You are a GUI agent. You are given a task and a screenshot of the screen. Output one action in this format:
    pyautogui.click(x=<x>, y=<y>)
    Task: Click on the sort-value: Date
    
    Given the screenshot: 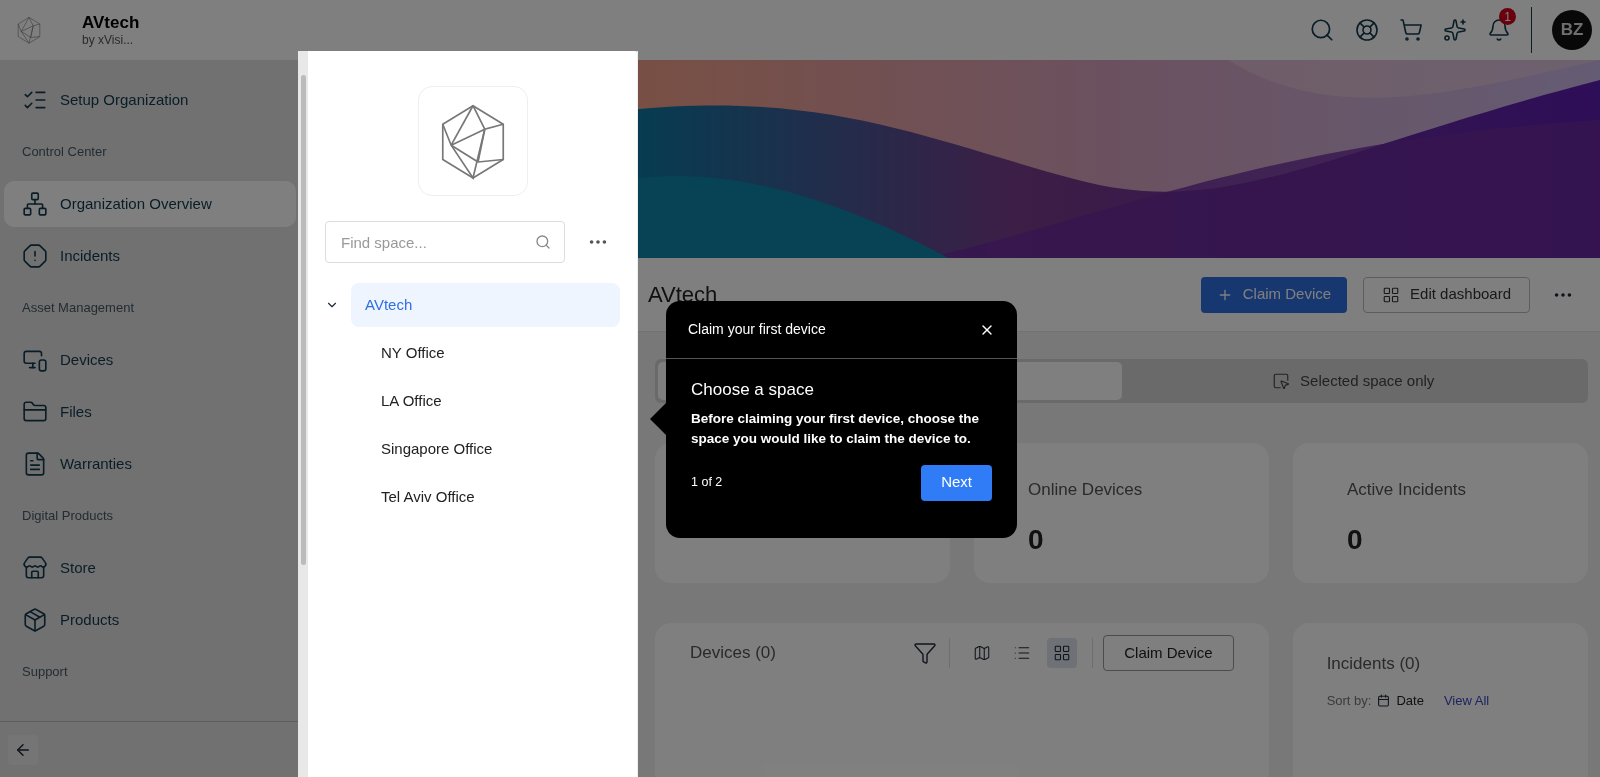 What is the action you would take?
    pyautogui.click(x=1410, y=700)
    